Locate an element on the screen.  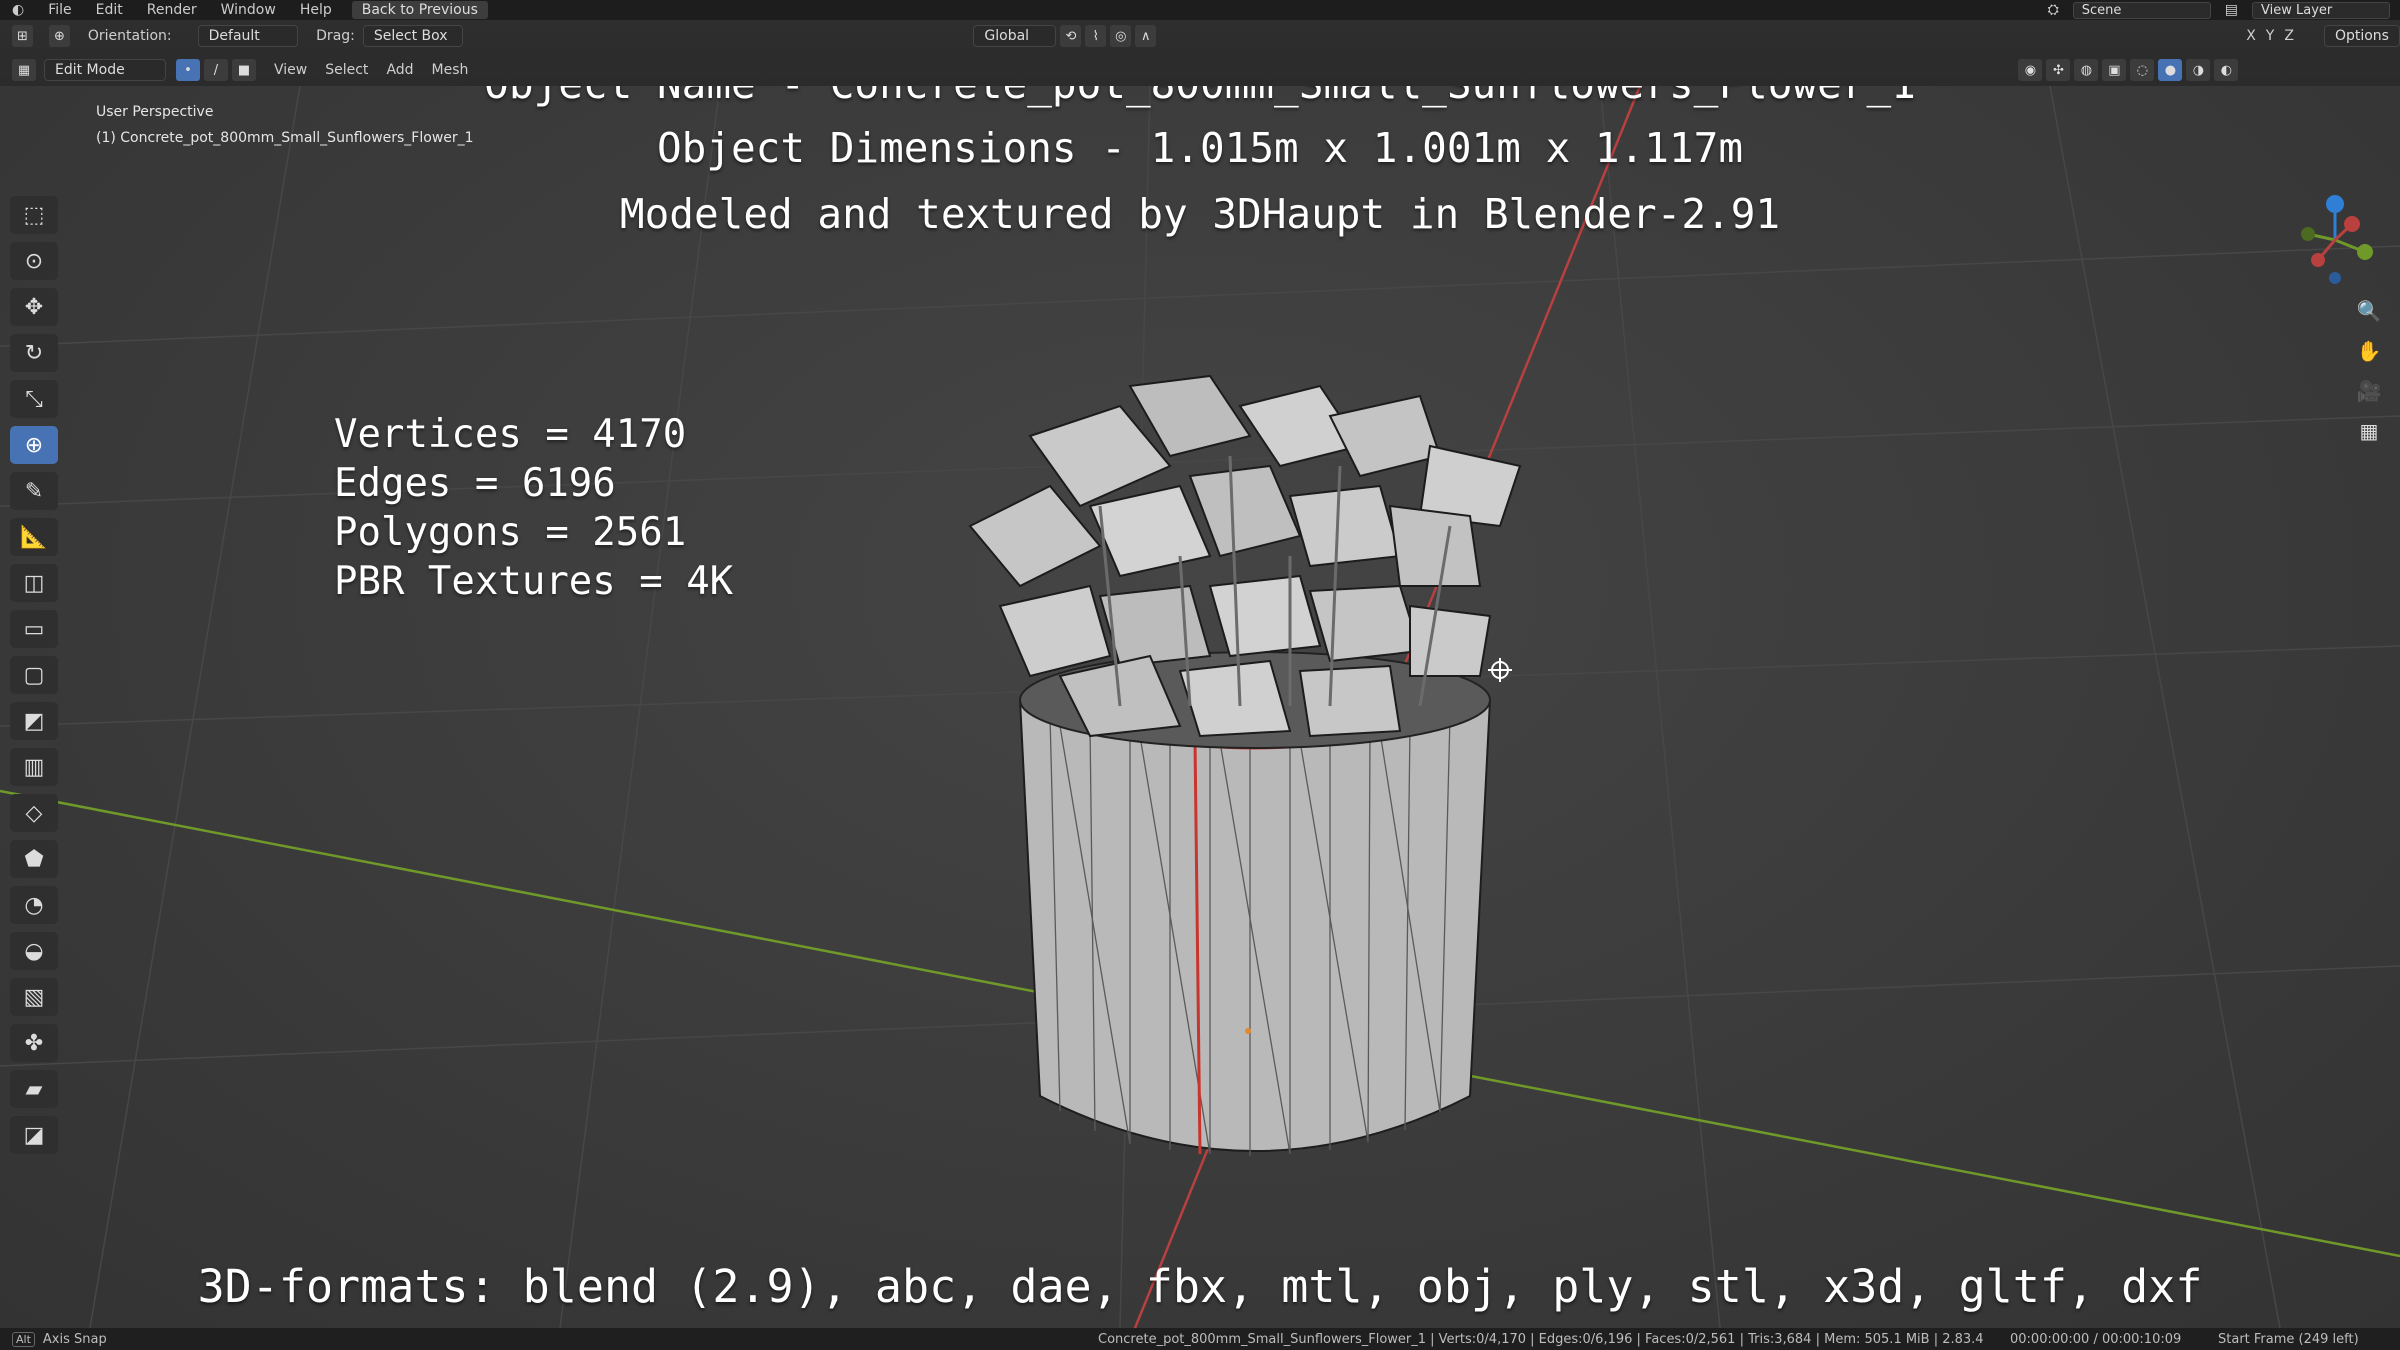
shading-wireframe-icon: ◌ is located at coordinates (2142, 70).